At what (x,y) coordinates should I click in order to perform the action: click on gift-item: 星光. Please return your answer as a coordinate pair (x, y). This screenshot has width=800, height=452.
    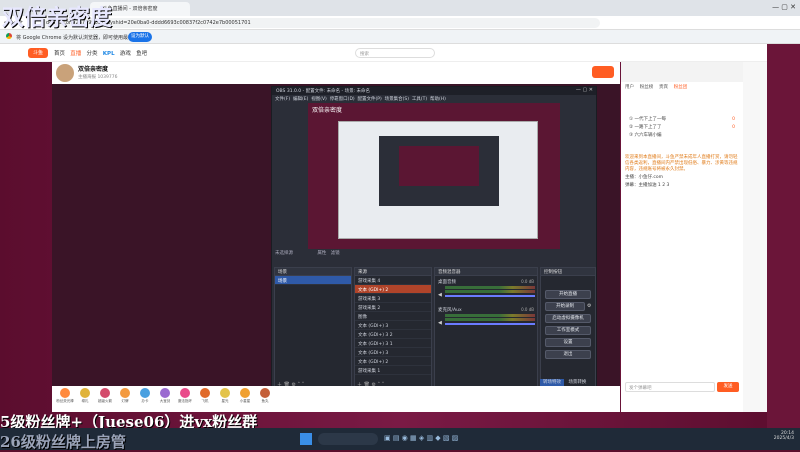
    Looking at the image, I should click on (225, 396).